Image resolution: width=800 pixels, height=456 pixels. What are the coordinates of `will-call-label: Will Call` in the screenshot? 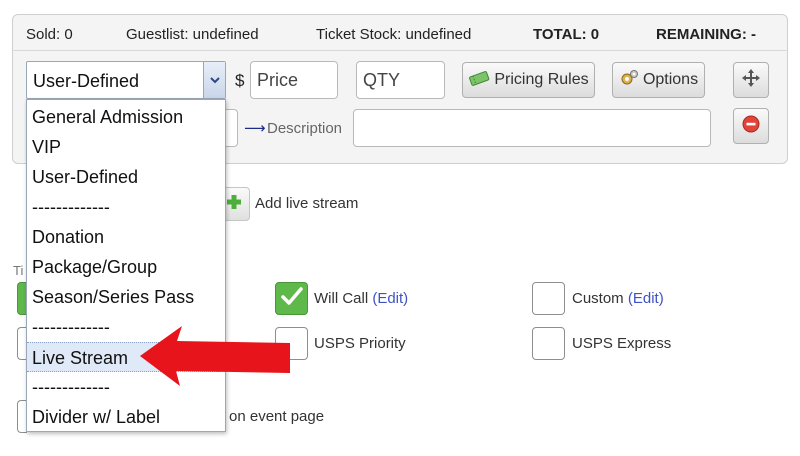 It's located at (341, 298).